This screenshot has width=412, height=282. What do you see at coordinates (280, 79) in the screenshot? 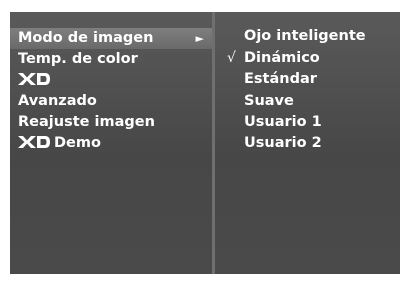
I see `option-label: Estándar` at bounding box center [280, 79].